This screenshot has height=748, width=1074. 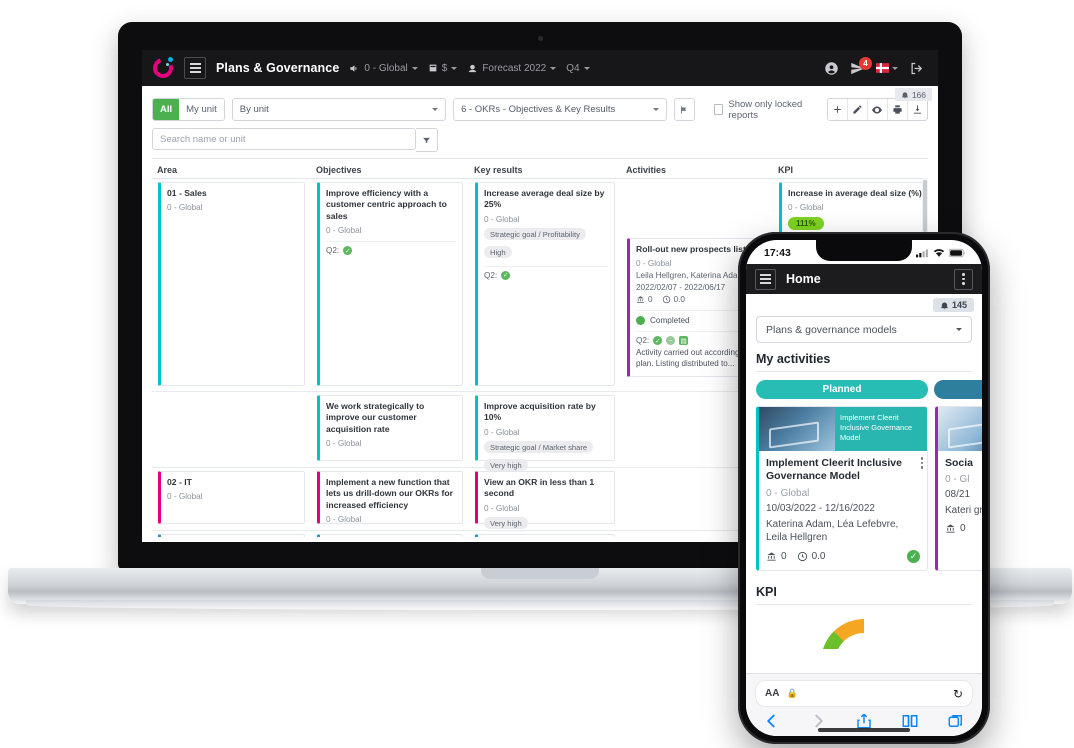 I want to click on send-button: 4, so click(x=861, y=66).